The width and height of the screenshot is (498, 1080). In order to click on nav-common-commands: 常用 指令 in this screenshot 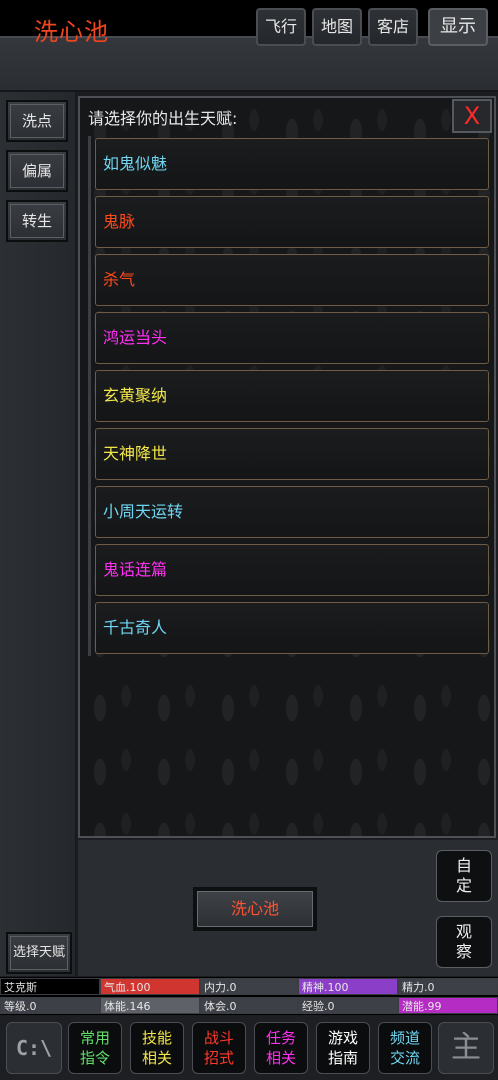, I will do `click(95, 1048)`.